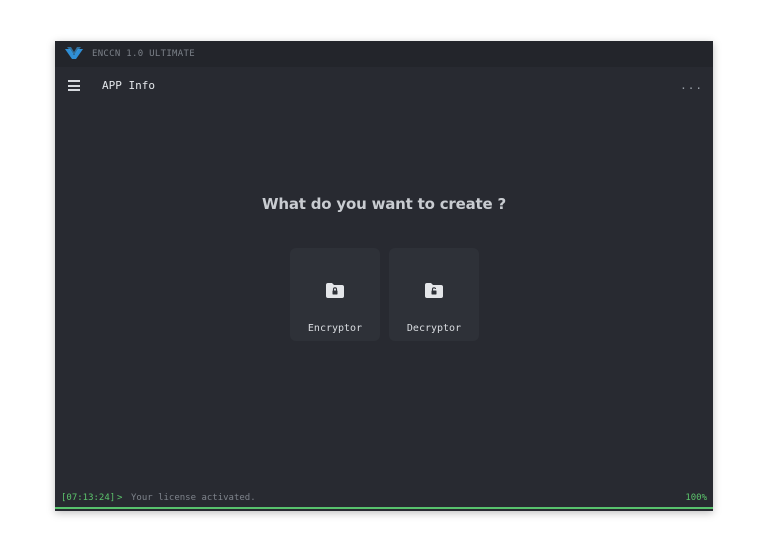 The image size is (768, 539). I want to click on hamburger-menu-icon, so click(74, 85).